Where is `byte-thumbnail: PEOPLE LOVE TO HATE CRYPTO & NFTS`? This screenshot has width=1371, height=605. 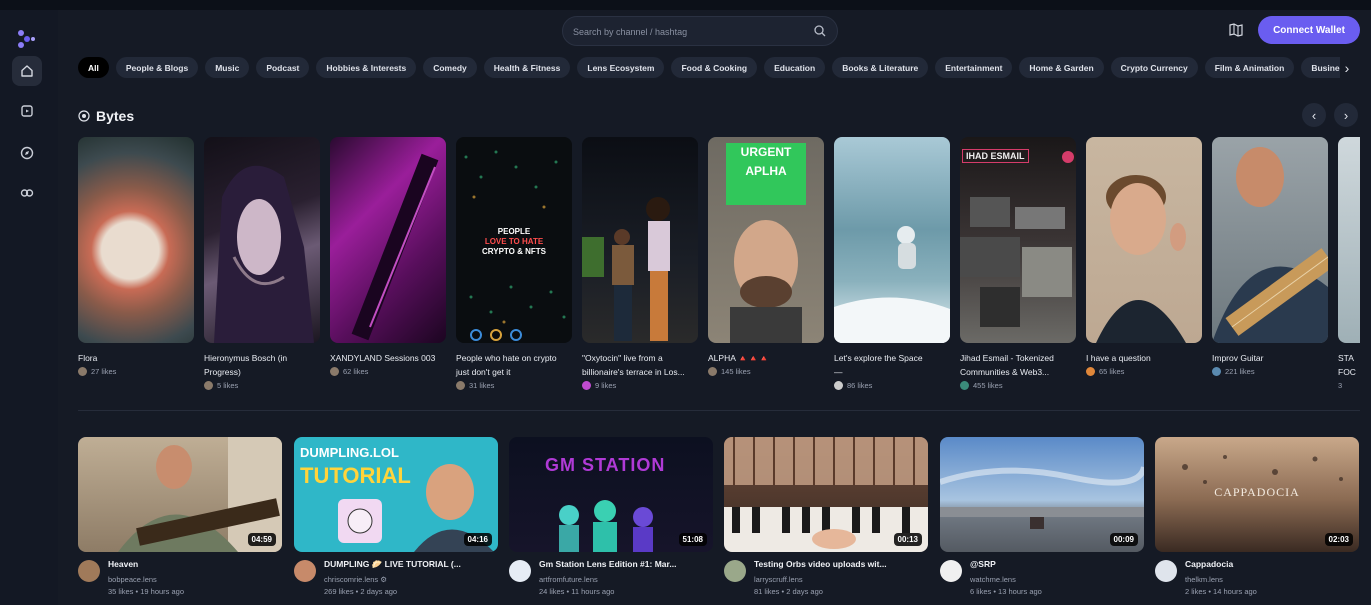
byte-thumbnail: PEOPLE LOVE TO HATE CRYPTO & NFTS is located at coordinates (514, 240).